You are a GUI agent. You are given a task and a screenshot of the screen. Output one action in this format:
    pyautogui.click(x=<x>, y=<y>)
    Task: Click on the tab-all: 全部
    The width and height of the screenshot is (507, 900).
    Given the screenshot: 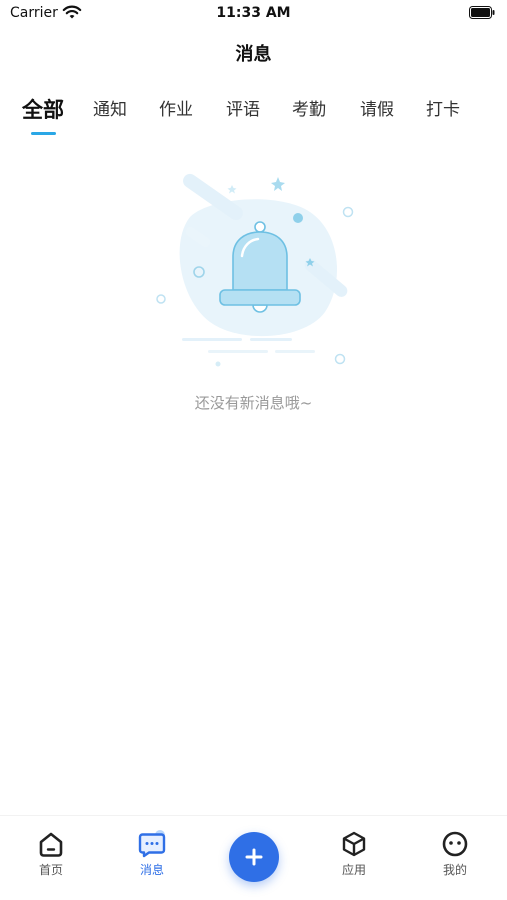 What is the action you would take?
    pyautogui.click(x=43, y=112)
    